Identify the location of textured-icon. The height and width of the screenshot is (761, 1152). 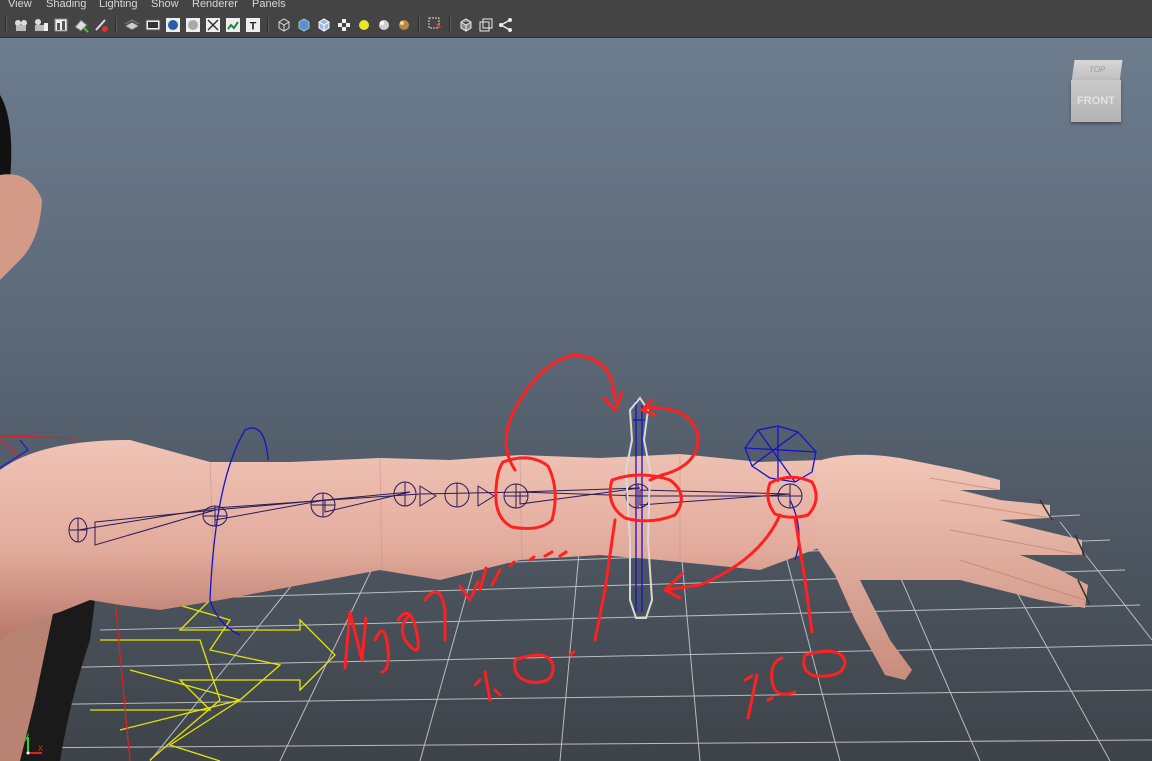
(344, 25).